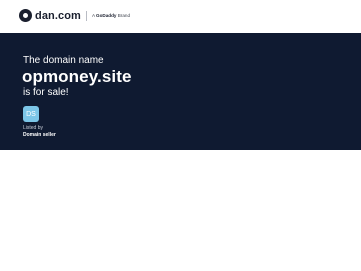  I want to click on brand-suffix: Brand, so click(123, 15).